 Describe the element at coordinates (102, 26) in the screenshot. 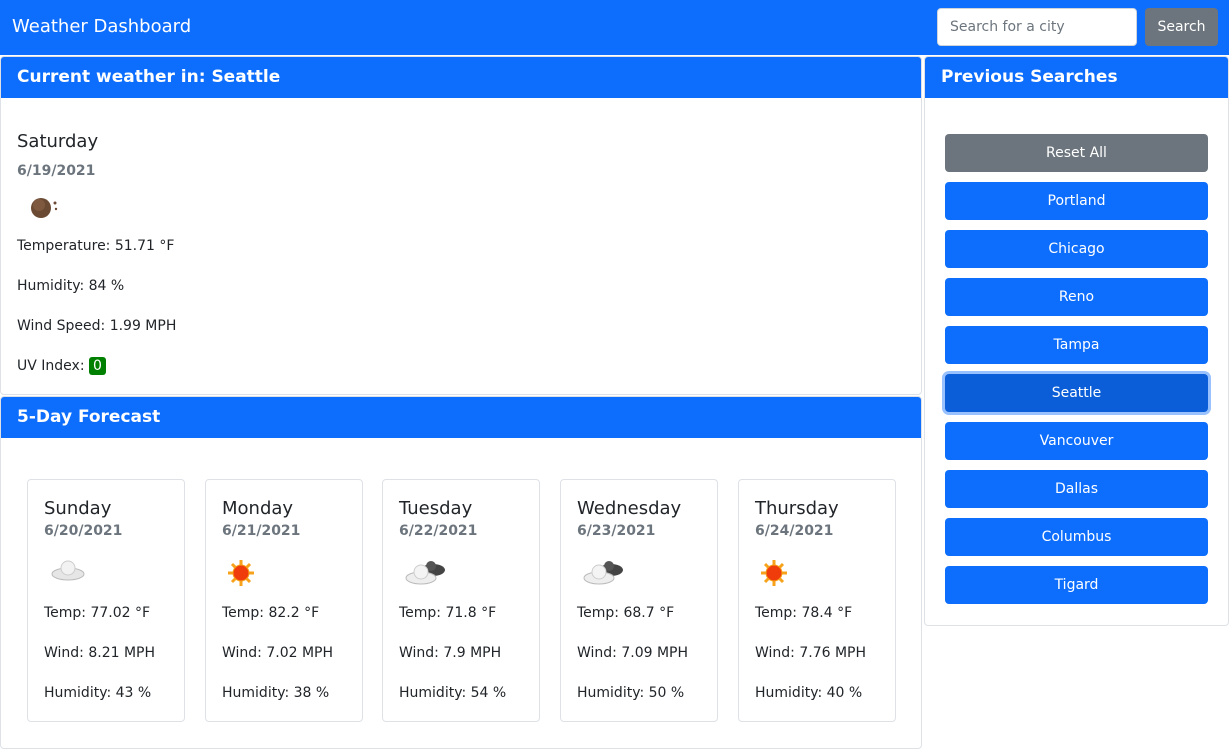

I see `app-title: Weather Dashboard` at that location.